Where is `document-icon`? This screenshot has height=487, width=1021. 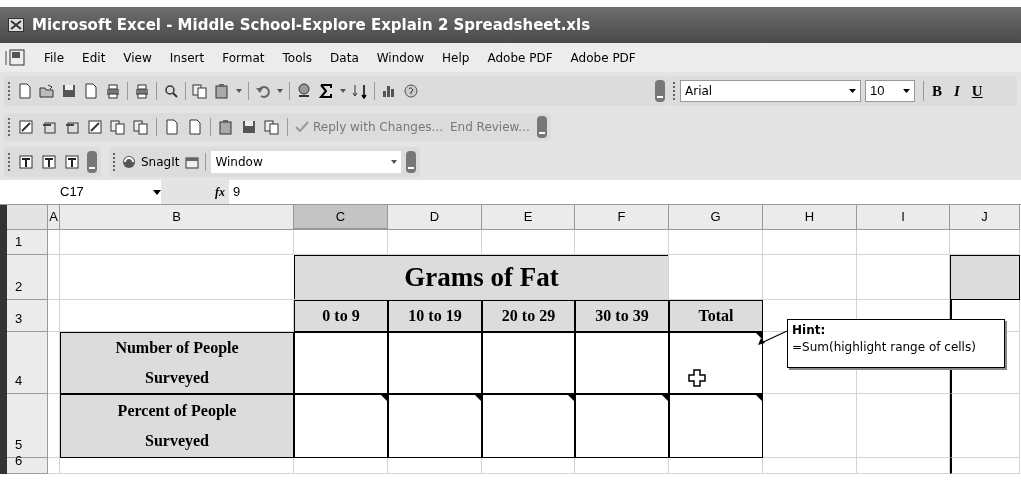
document-icon is located at coordinates (15, 57).